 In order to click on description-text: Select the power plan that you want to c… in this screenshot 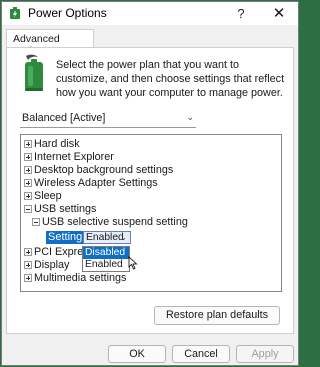, I will do `click(170, 79)`.